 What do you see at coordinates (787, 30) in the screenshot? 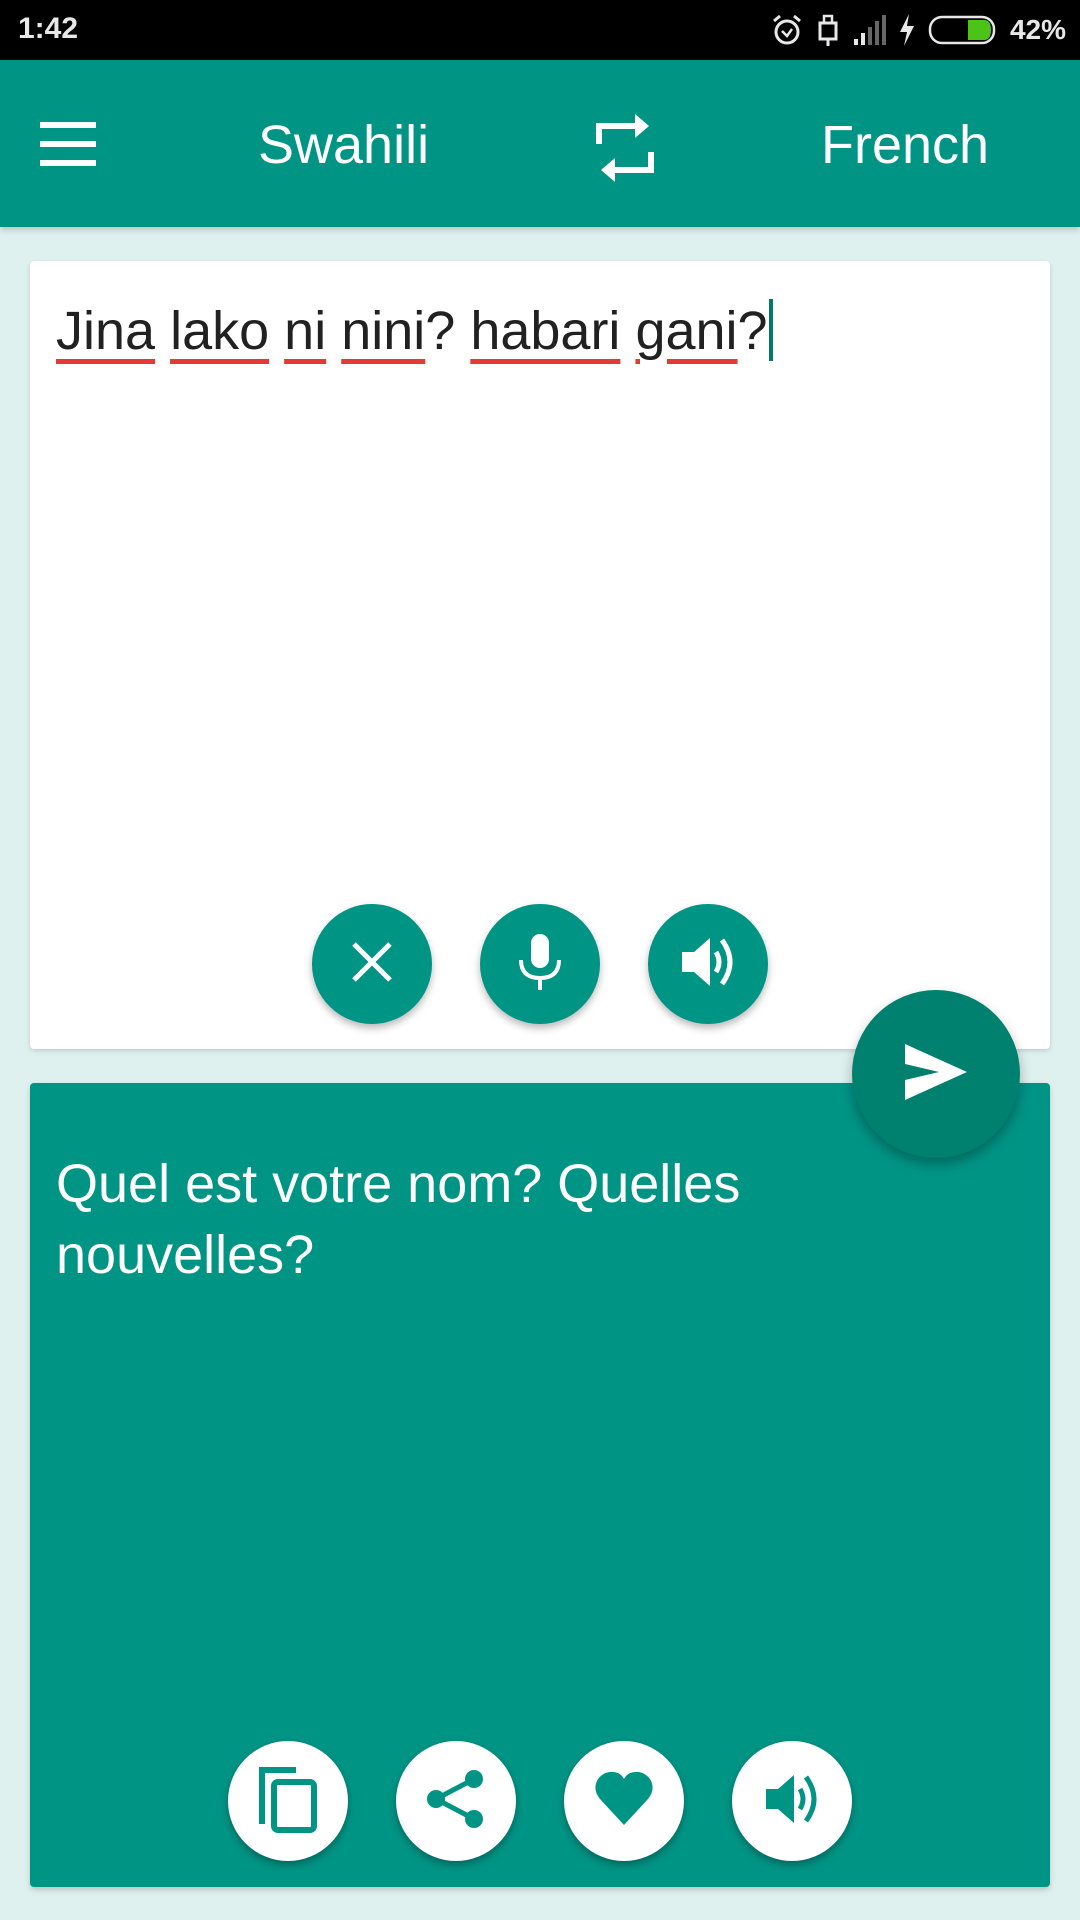
I see `alarm-icon` at bounding box center [787, 30].